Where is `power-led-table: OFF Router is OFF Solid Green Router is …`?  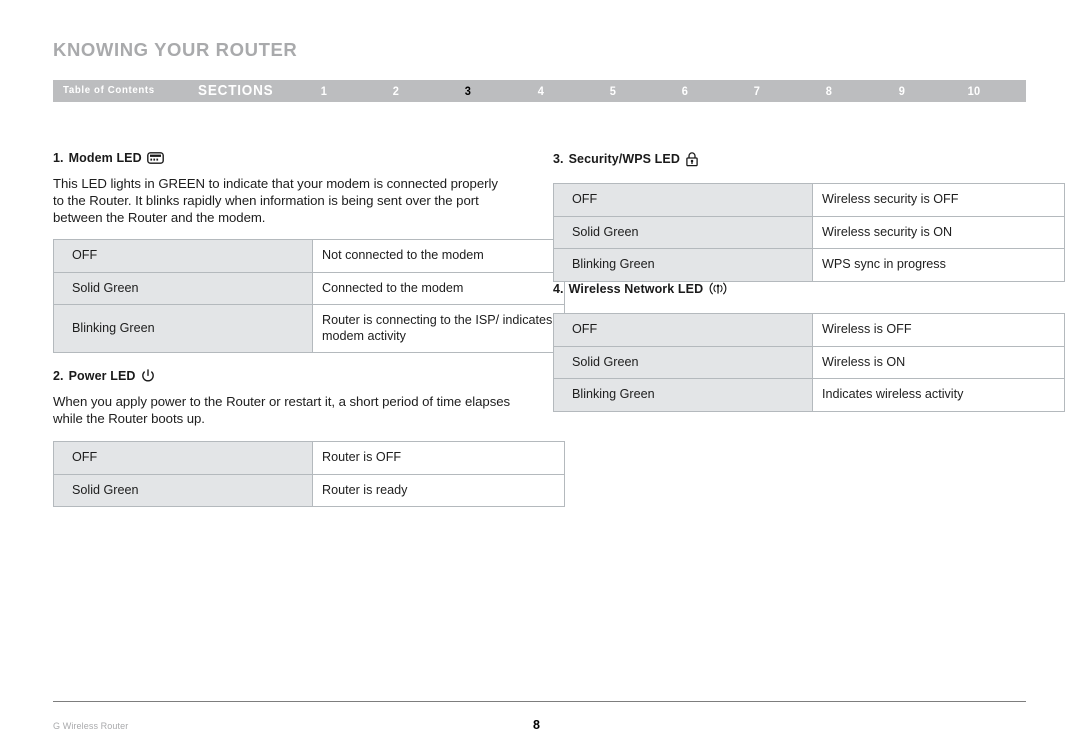
power-led-table: OFF Router is OFF Solid Green Router is … is located at coordinates (309, 474).